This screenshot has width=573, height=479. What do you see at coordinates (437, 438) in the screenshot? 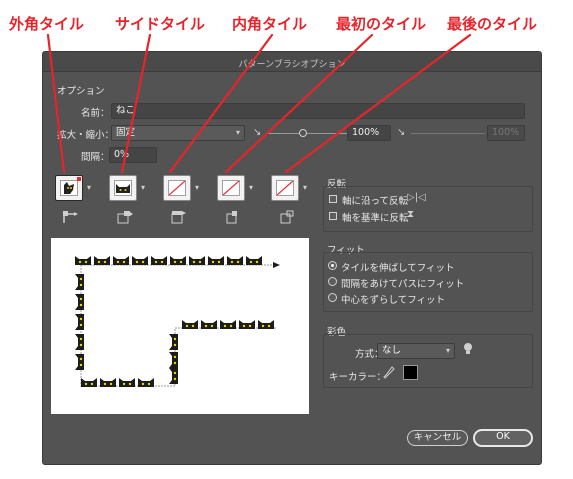
I see `cancel-button: キャンセル` at bounding box center [437, 438].